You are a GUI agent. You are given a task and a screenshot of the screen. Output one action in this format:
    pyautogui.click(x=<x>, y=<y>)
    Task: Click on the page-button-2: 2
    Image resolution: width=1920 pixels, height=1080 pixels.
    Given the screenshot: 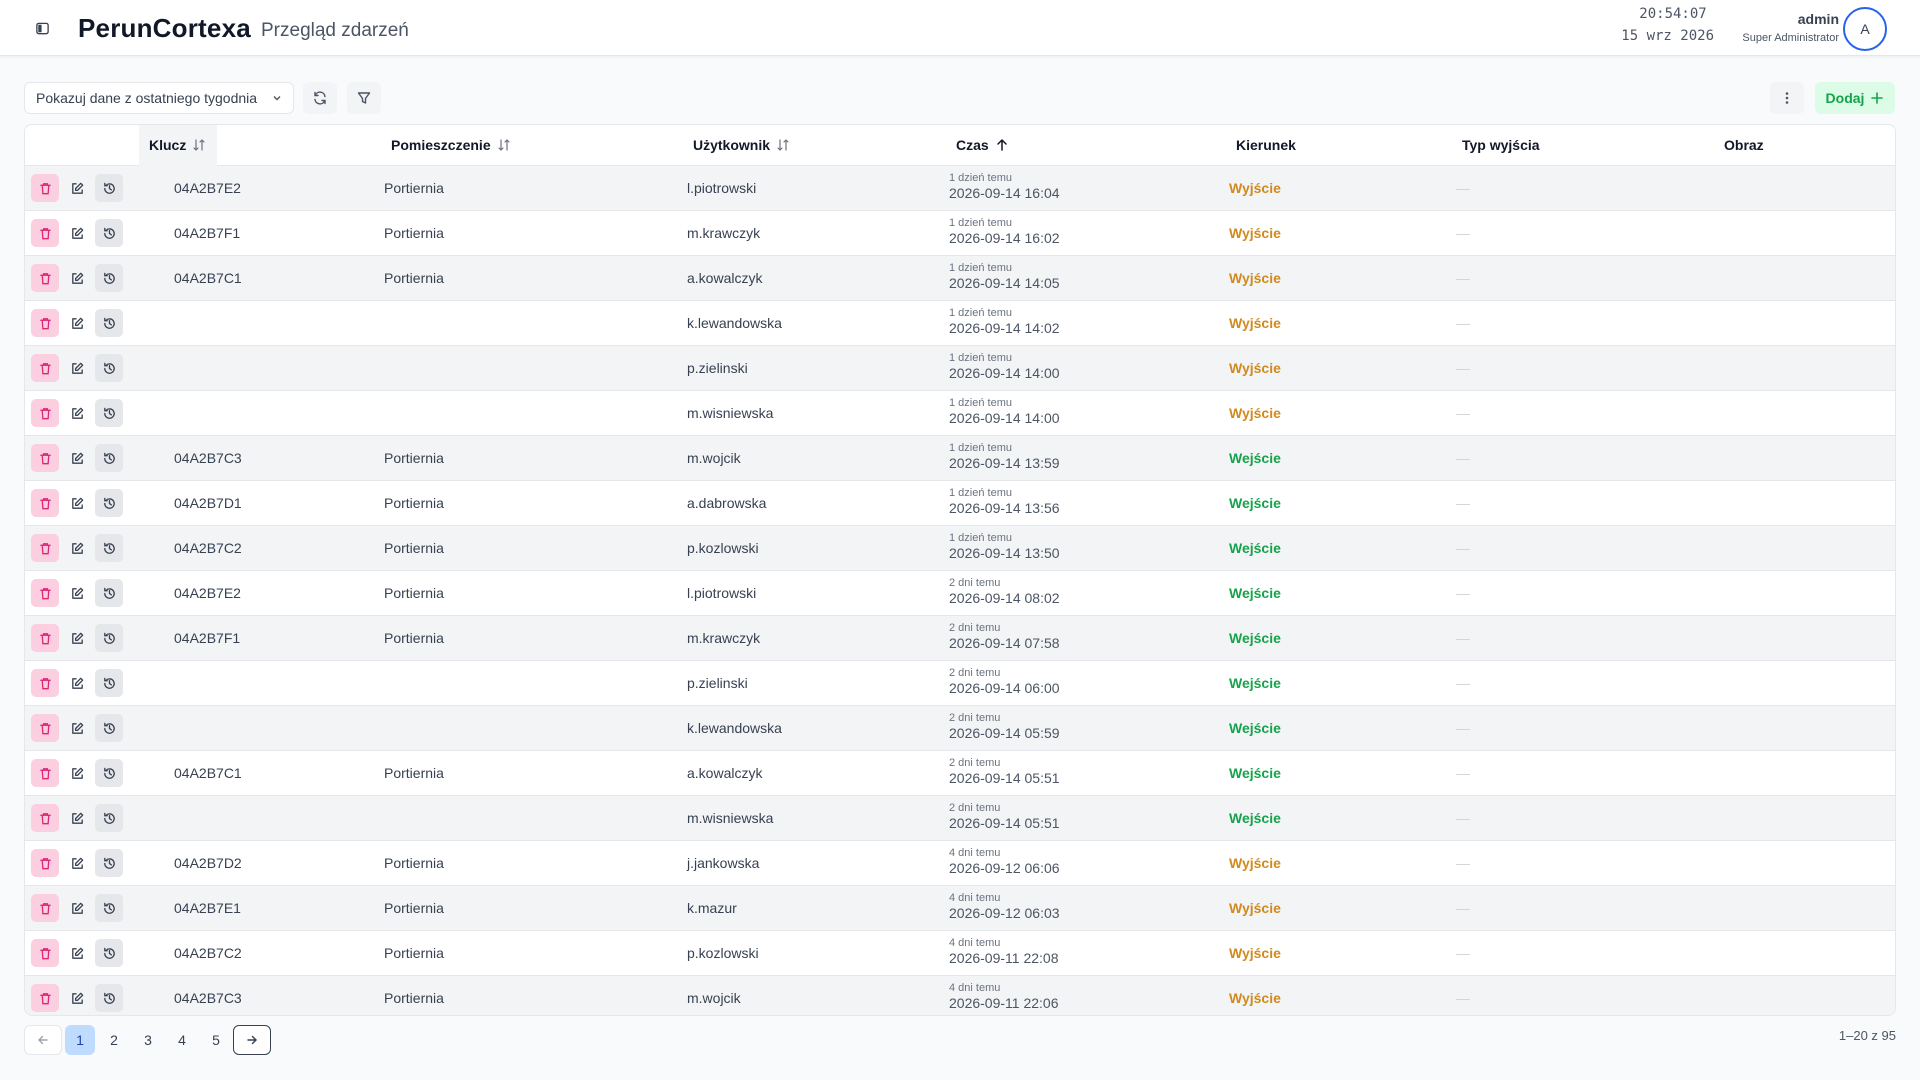 What is the action you would take?
    pyautogui.click(x=114, y=1040)
    